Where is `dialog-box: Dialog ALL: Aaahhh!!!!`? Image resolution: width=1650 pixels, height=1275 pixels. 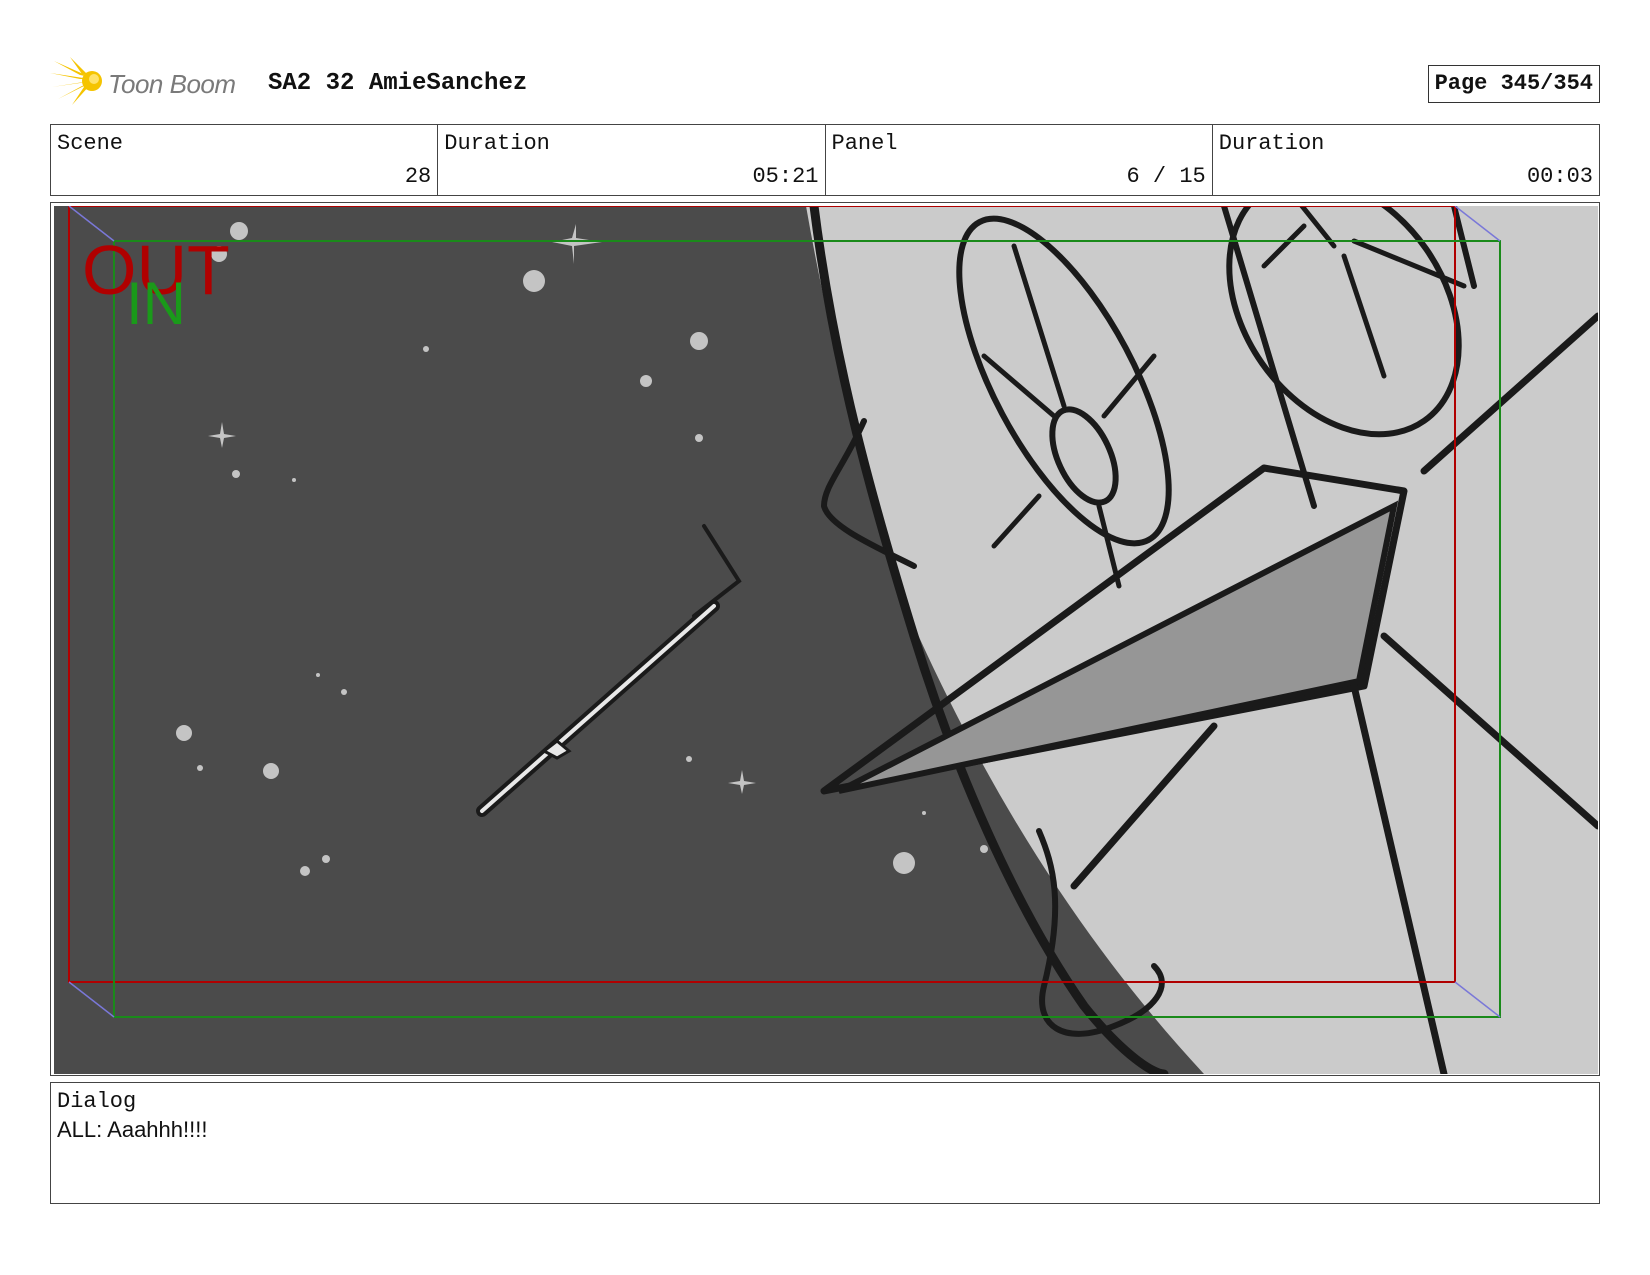
dialog-box: Dialog ALL: Aaahhh!!!! is located at coordinates (825, 1143).